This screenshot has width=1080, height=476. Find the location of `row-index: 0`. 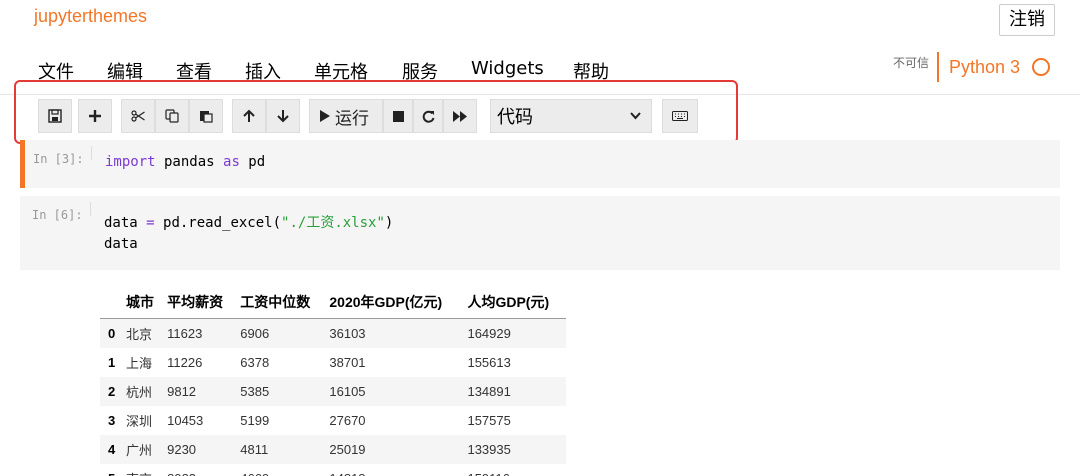

row-index: 0 is located at coordinates (111, 333).